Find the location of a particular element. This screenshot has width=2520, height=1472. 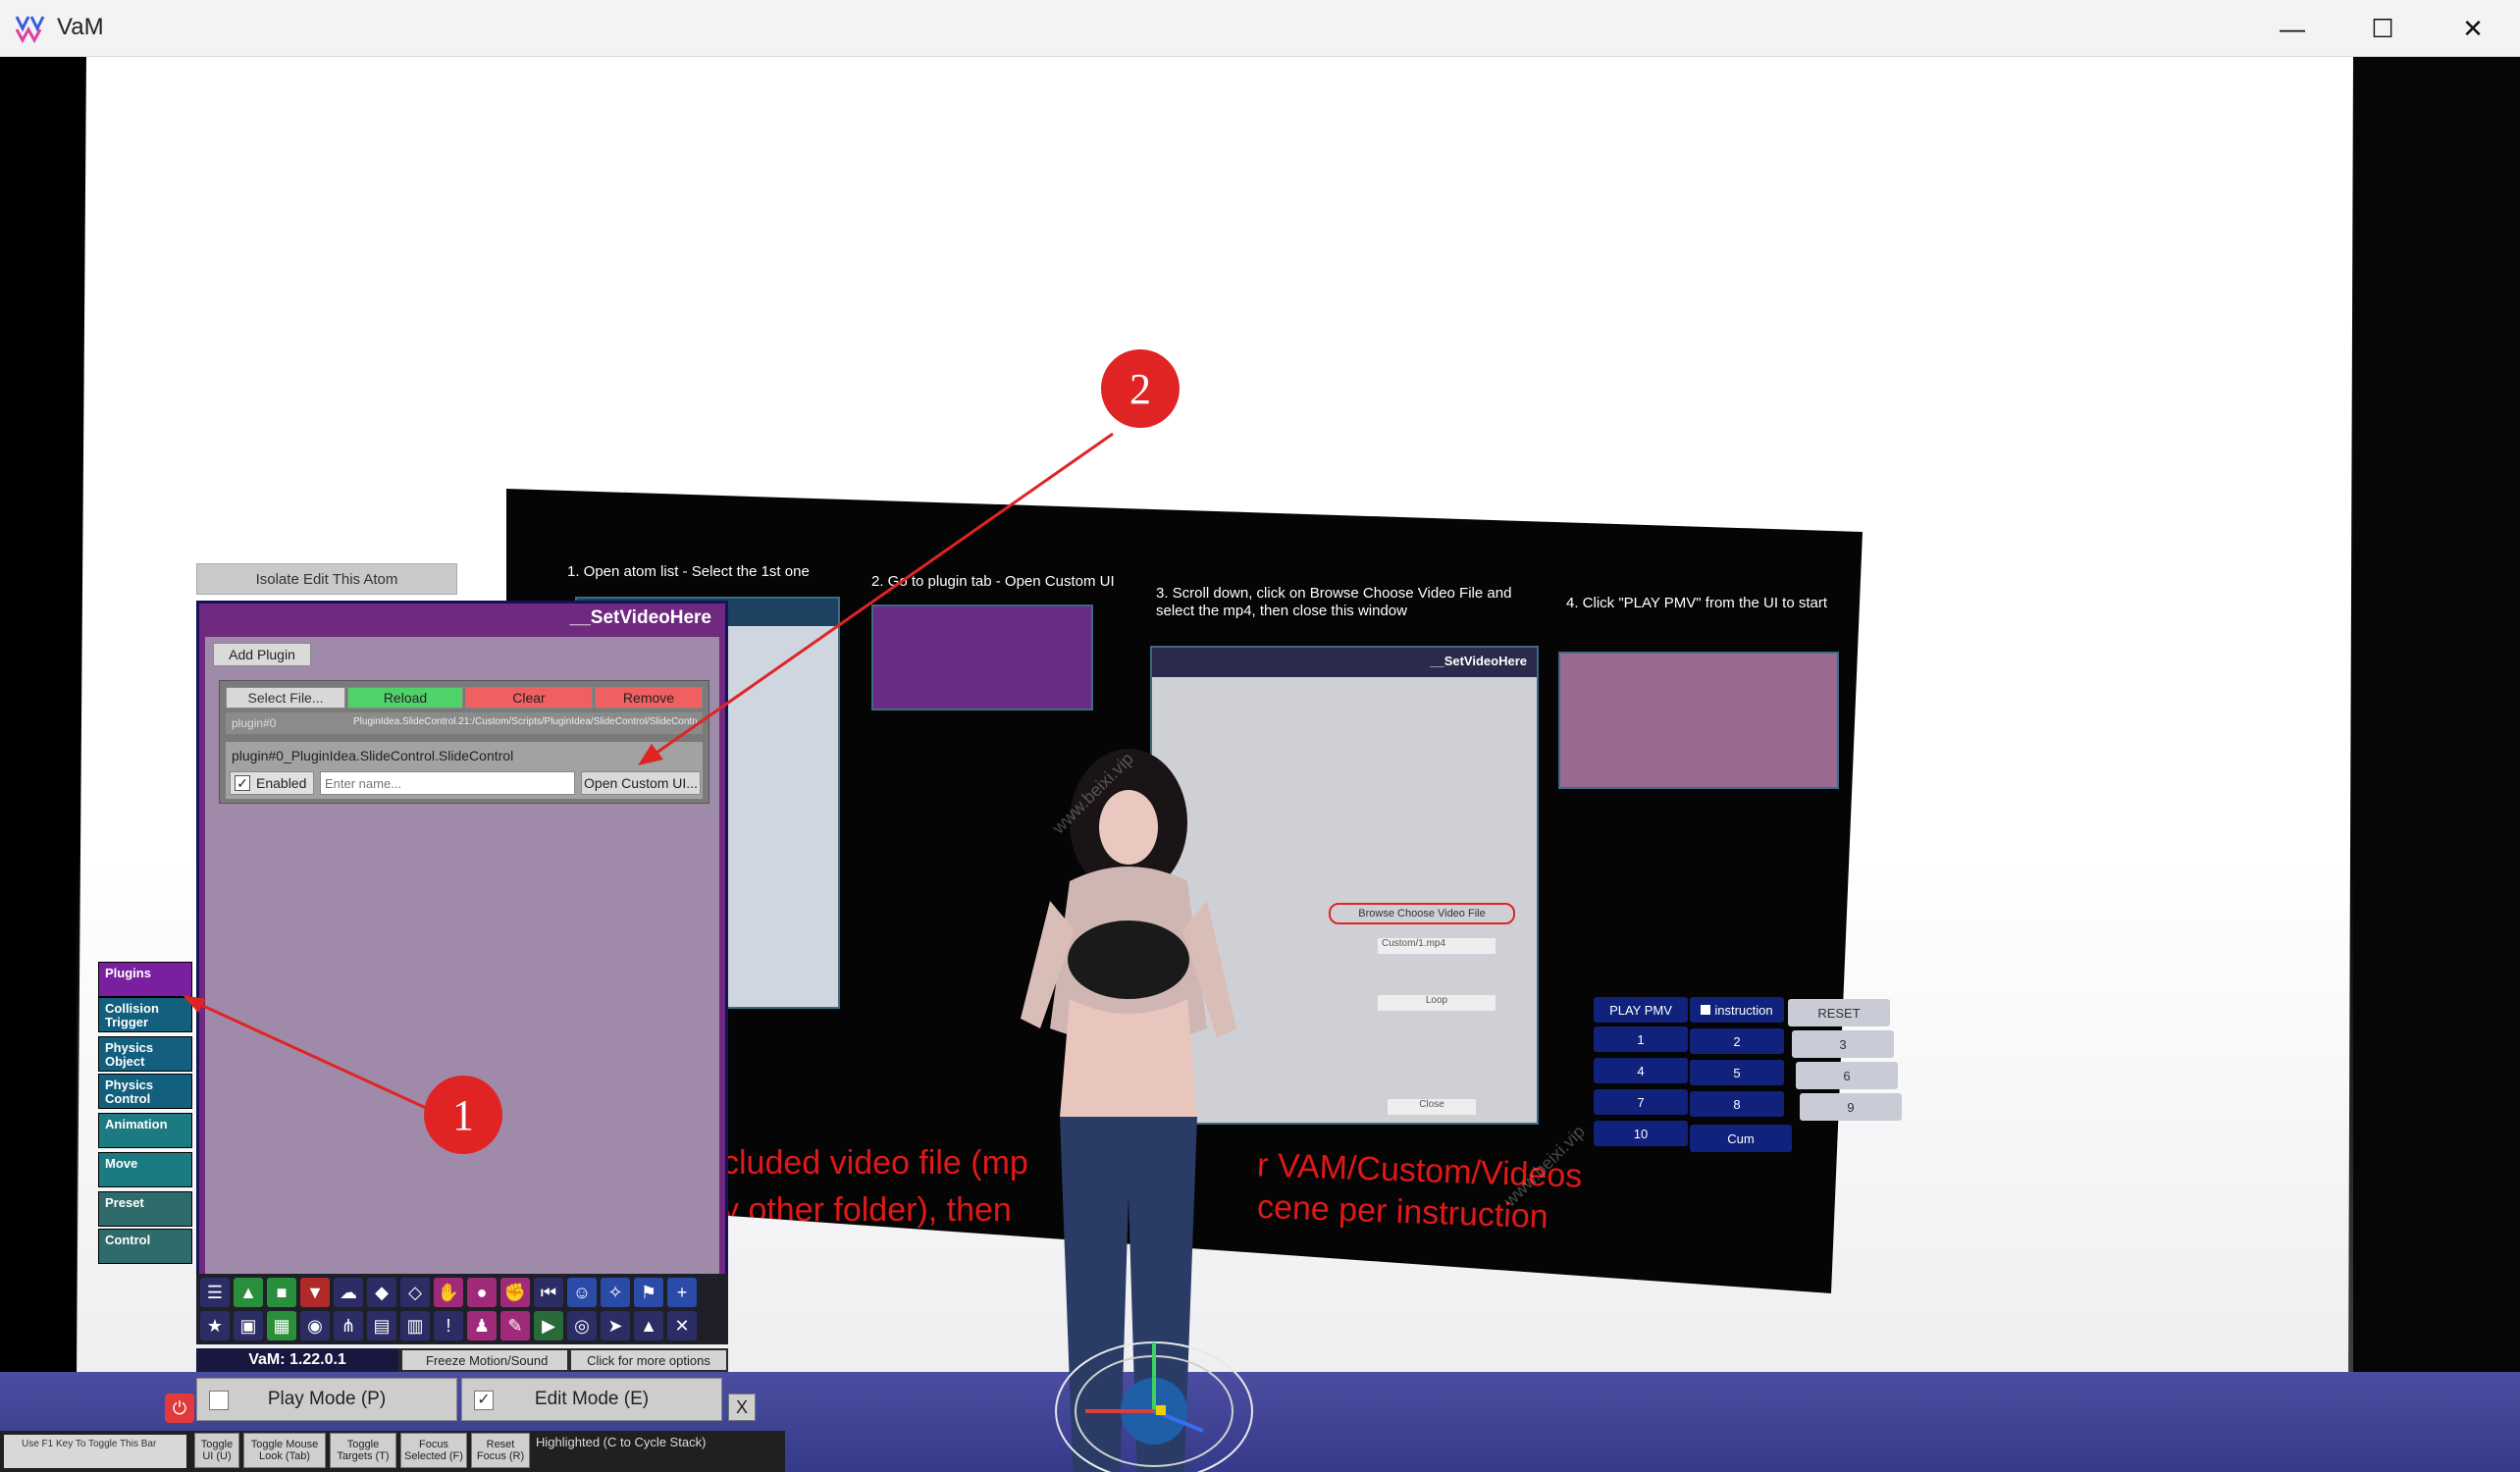

cube-icon: ◆ is located at coordinates (381, 1292).